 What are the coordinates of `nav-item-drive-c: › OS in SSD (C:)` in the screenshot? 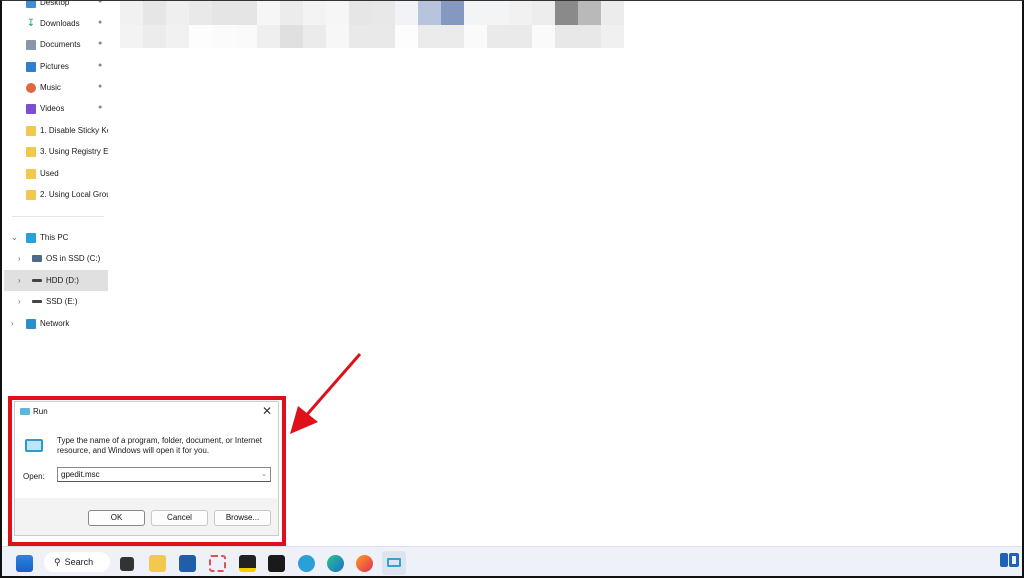 It's located at (56, 258).